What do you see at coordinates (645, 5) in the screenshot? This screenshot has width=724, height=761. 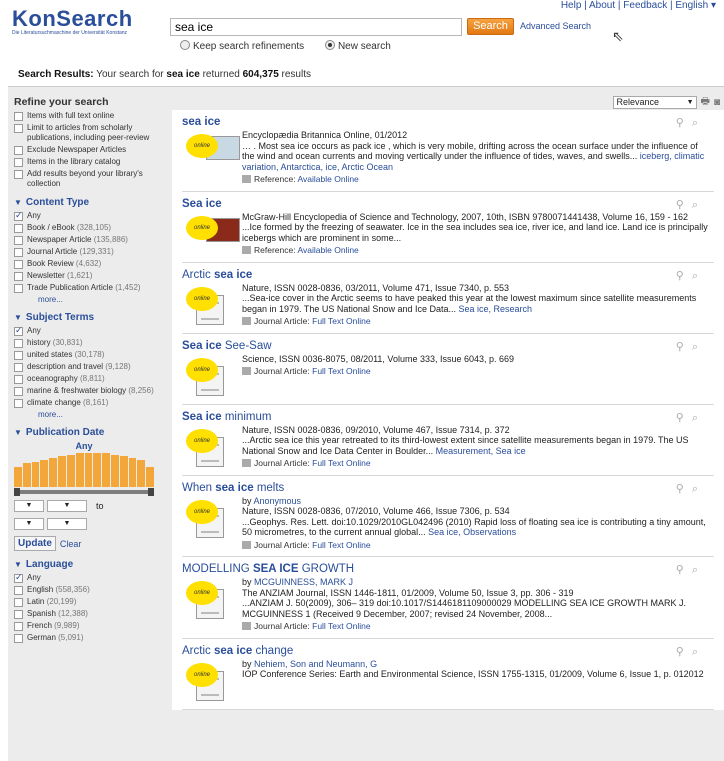 I see `feedback-link: Feedback` at bounding box center [645, 5].